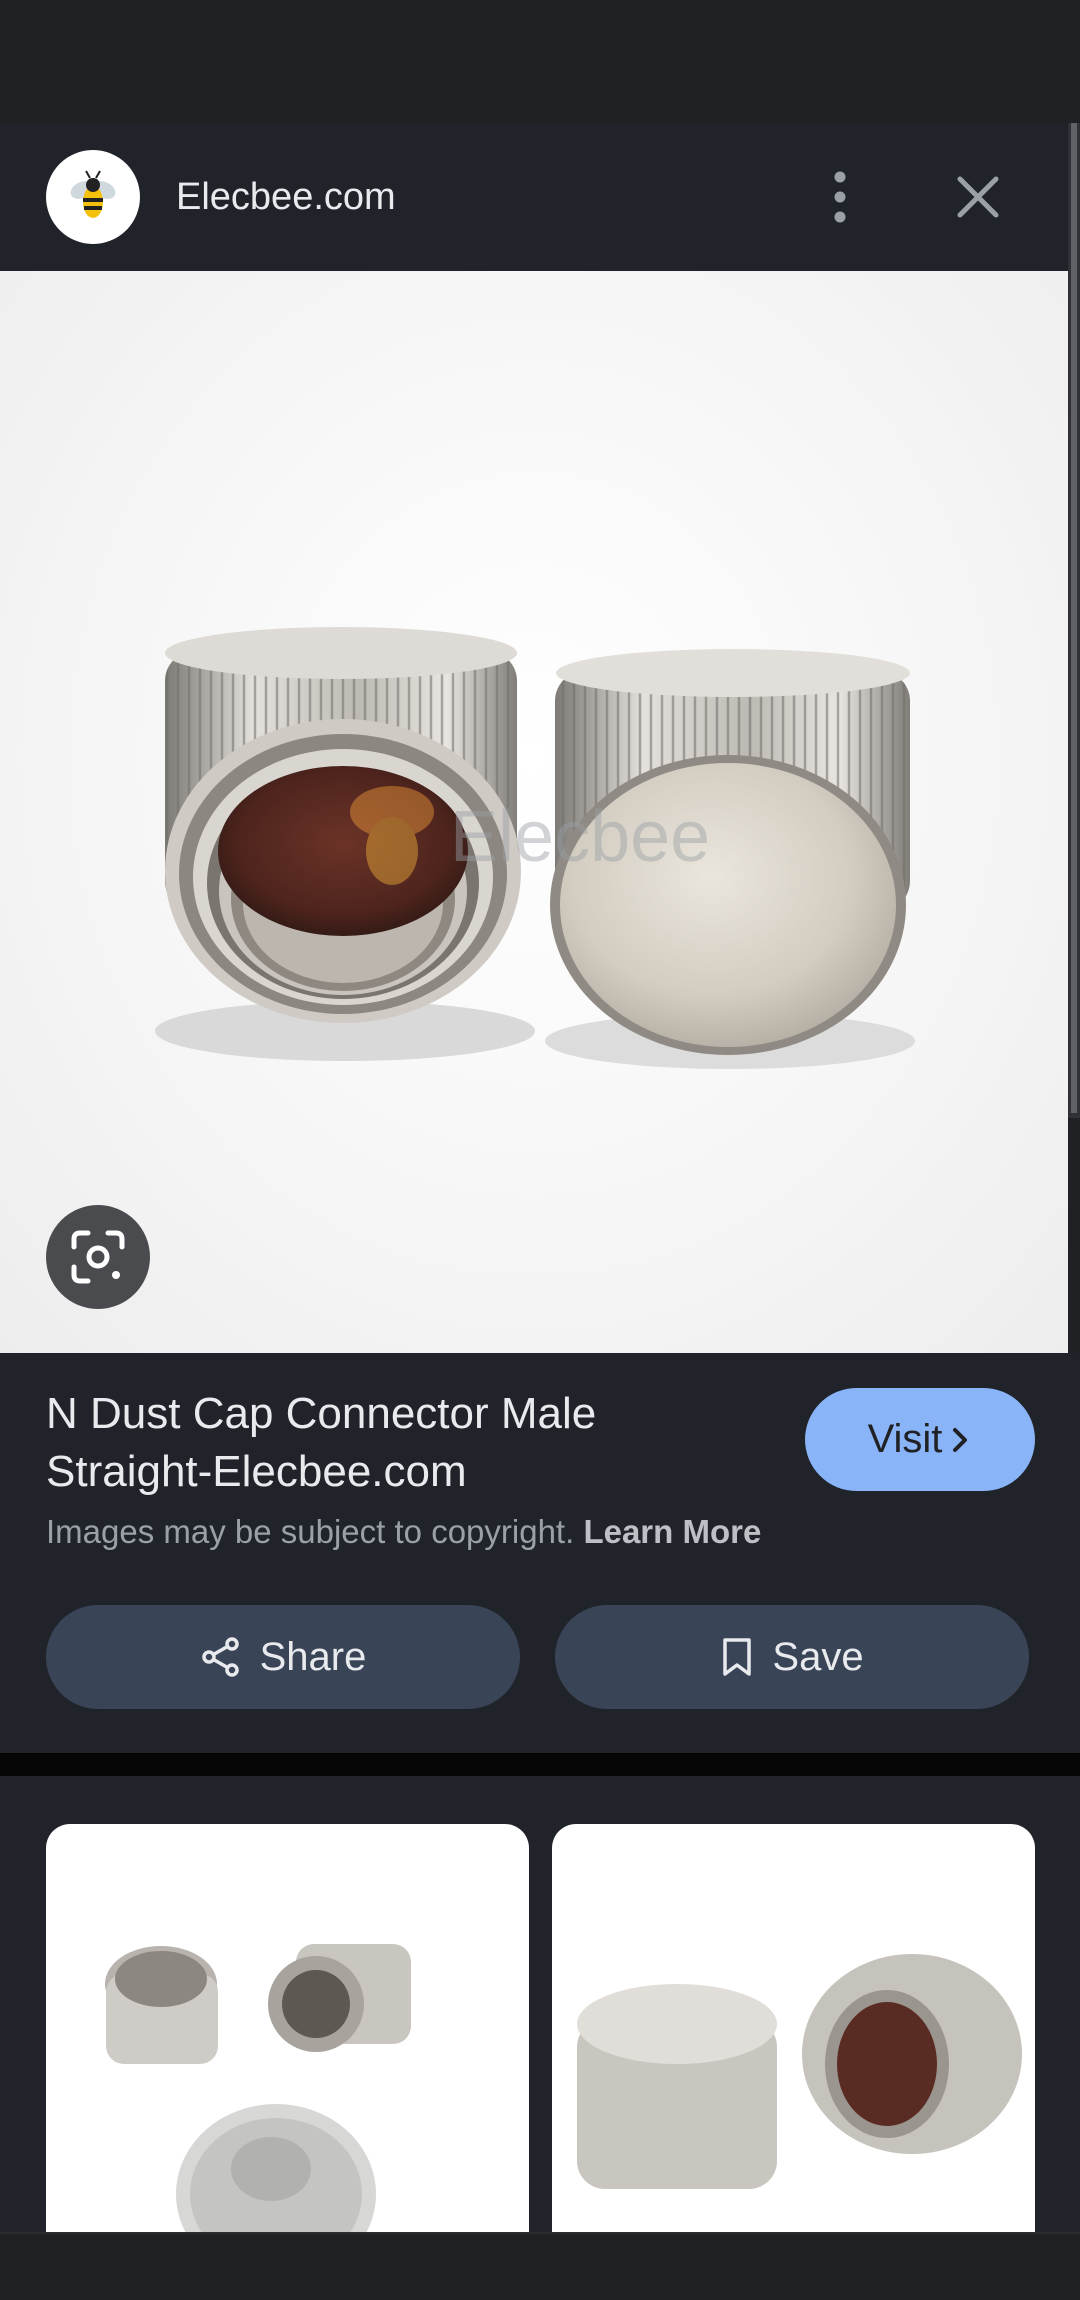 This screenshot has width=1080, height=2300. I want to click on lens-search-button, so click(98, 1257).